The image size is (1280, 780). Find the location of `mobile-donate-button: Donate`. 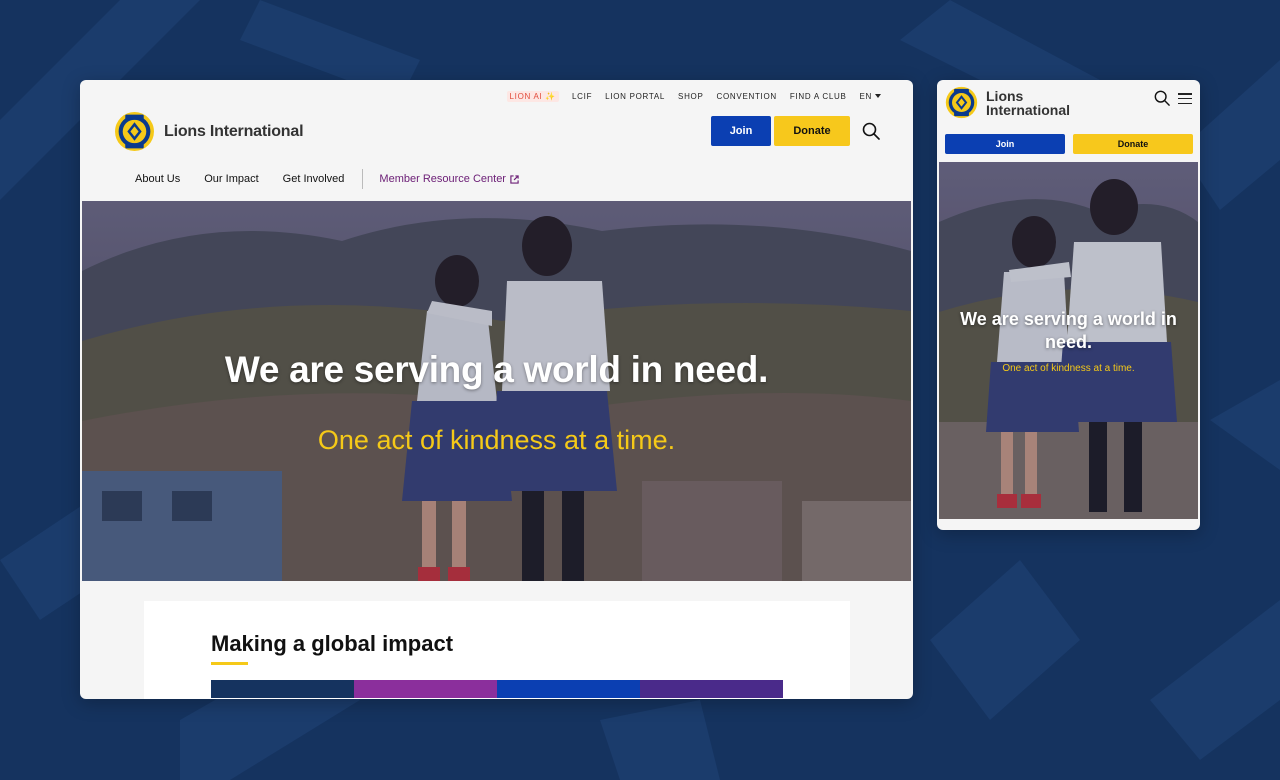

mobile-donate-button: Donate is located at coordinates (1133, 144).